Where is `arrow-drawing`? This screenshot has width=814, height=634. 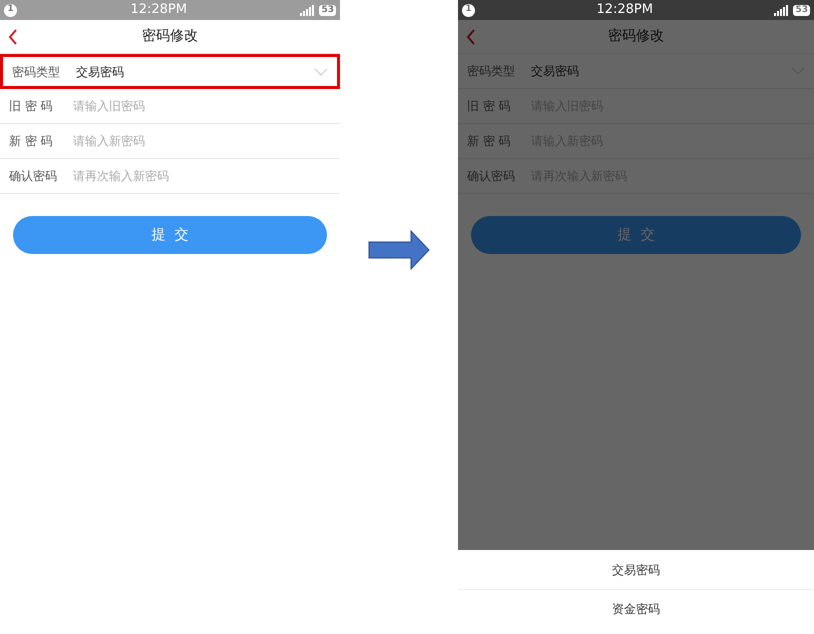
arrow-drawing is located at coordinates (399, 250).